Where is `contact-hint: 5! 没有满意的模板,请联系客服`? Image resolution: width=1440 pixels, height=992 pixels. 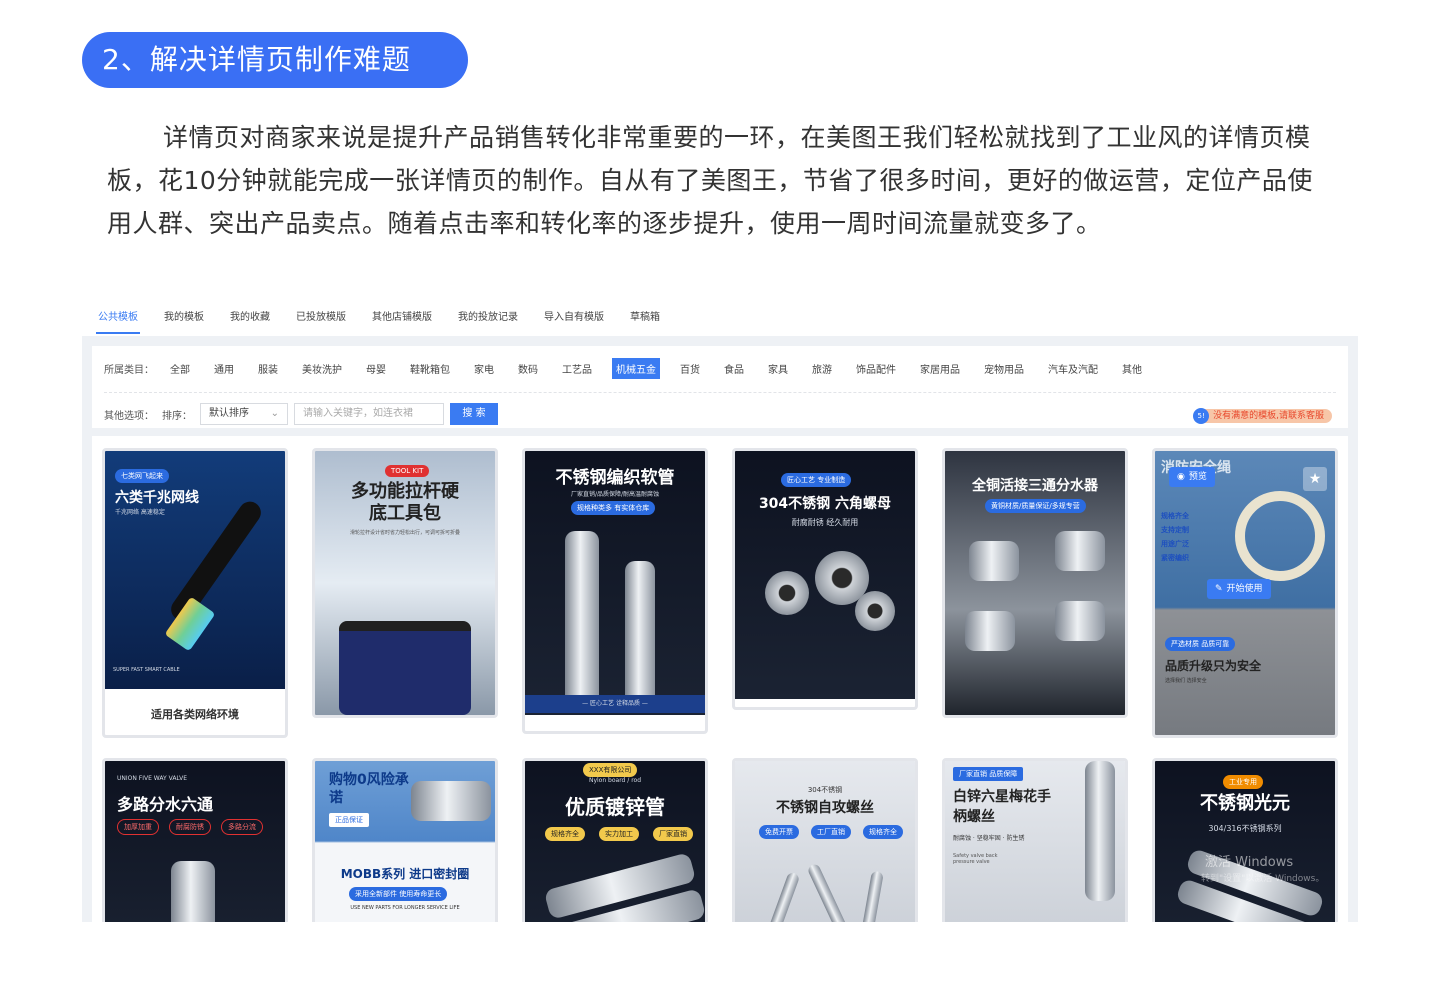
contact-hint: 5! 没有满意的模板,请联系客服 is located at coordinates (1262, 416).